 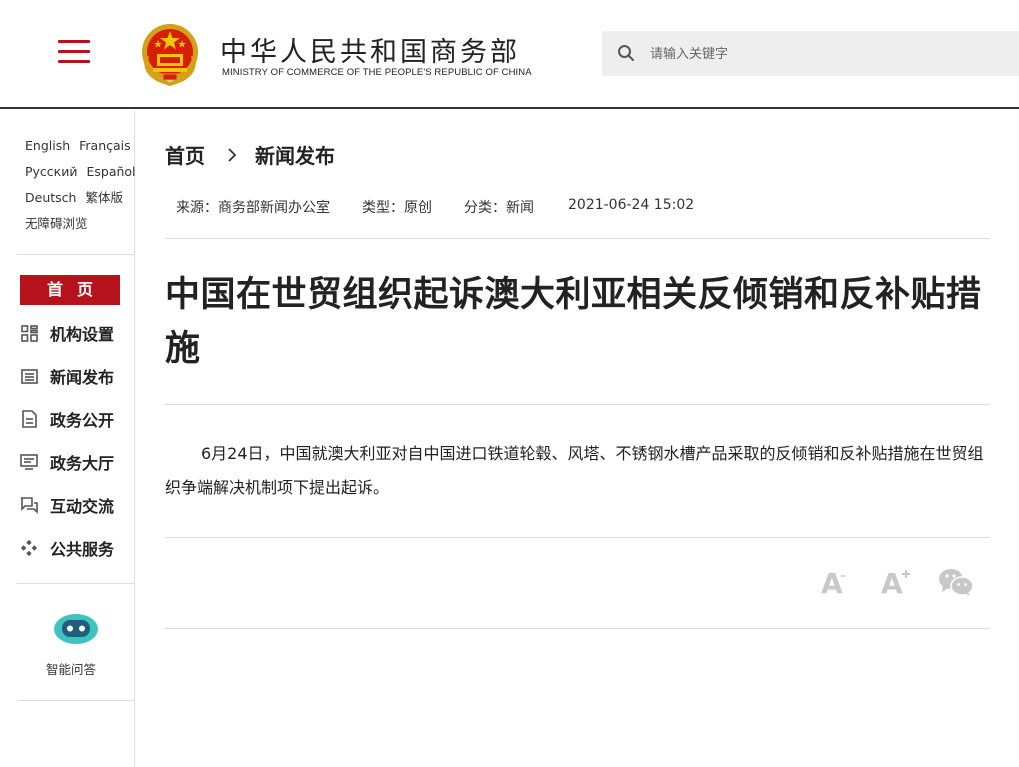 I want to click on search-icon, so click(x=626, y=53).